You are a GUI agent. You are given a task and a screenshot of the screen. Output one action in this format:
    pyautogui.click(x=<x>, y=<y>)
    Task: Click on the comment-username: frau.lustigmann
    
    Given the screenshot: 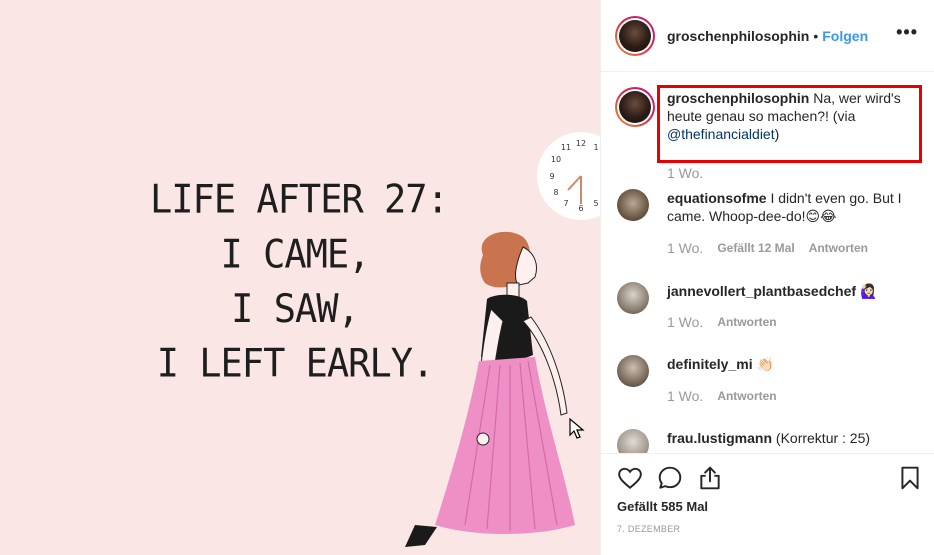 What is the action you would take?
    pyautogui.click(x=719, y=438)
    